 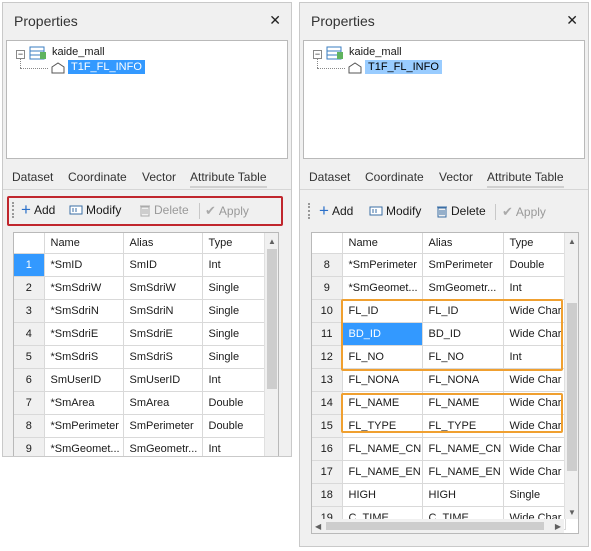 What do you see at coordinates (463, 311) in the screenshot?
I see `cell-alias: FL_ID` at bounding box center [463, 311].